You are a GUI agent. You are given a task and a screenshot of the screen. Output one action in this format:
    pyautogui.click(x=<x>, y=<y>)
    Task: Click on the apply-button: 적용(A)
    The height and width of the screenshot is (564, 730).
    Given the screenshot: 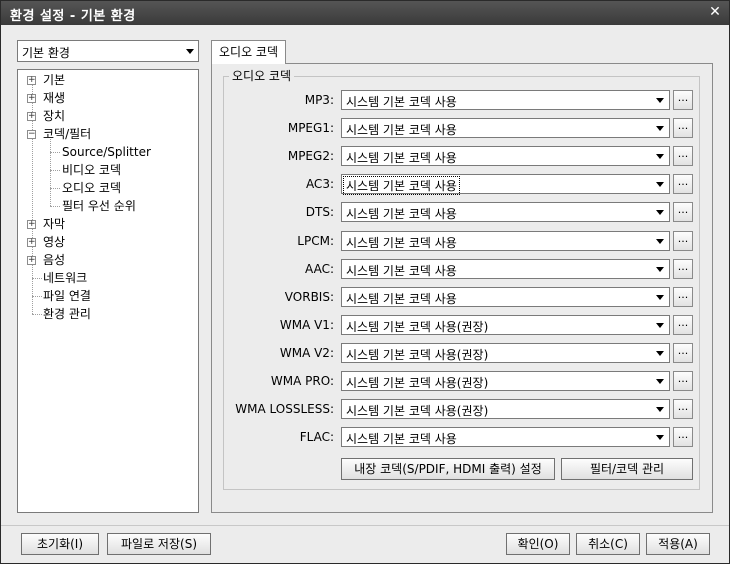 What is the action you would take?
    pyautogui.click(x=678, y=544)
    